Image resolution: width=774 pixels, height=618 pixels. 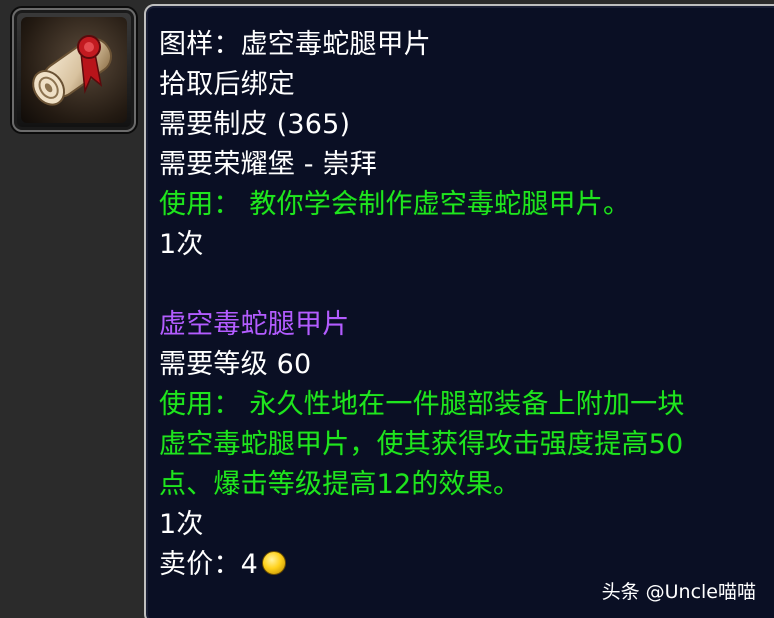 What do you see at coordinates (255, 124) in the screenshot?
I see `skill-requirement: 需要制皮 (365)` at bounding box center [255, 124].